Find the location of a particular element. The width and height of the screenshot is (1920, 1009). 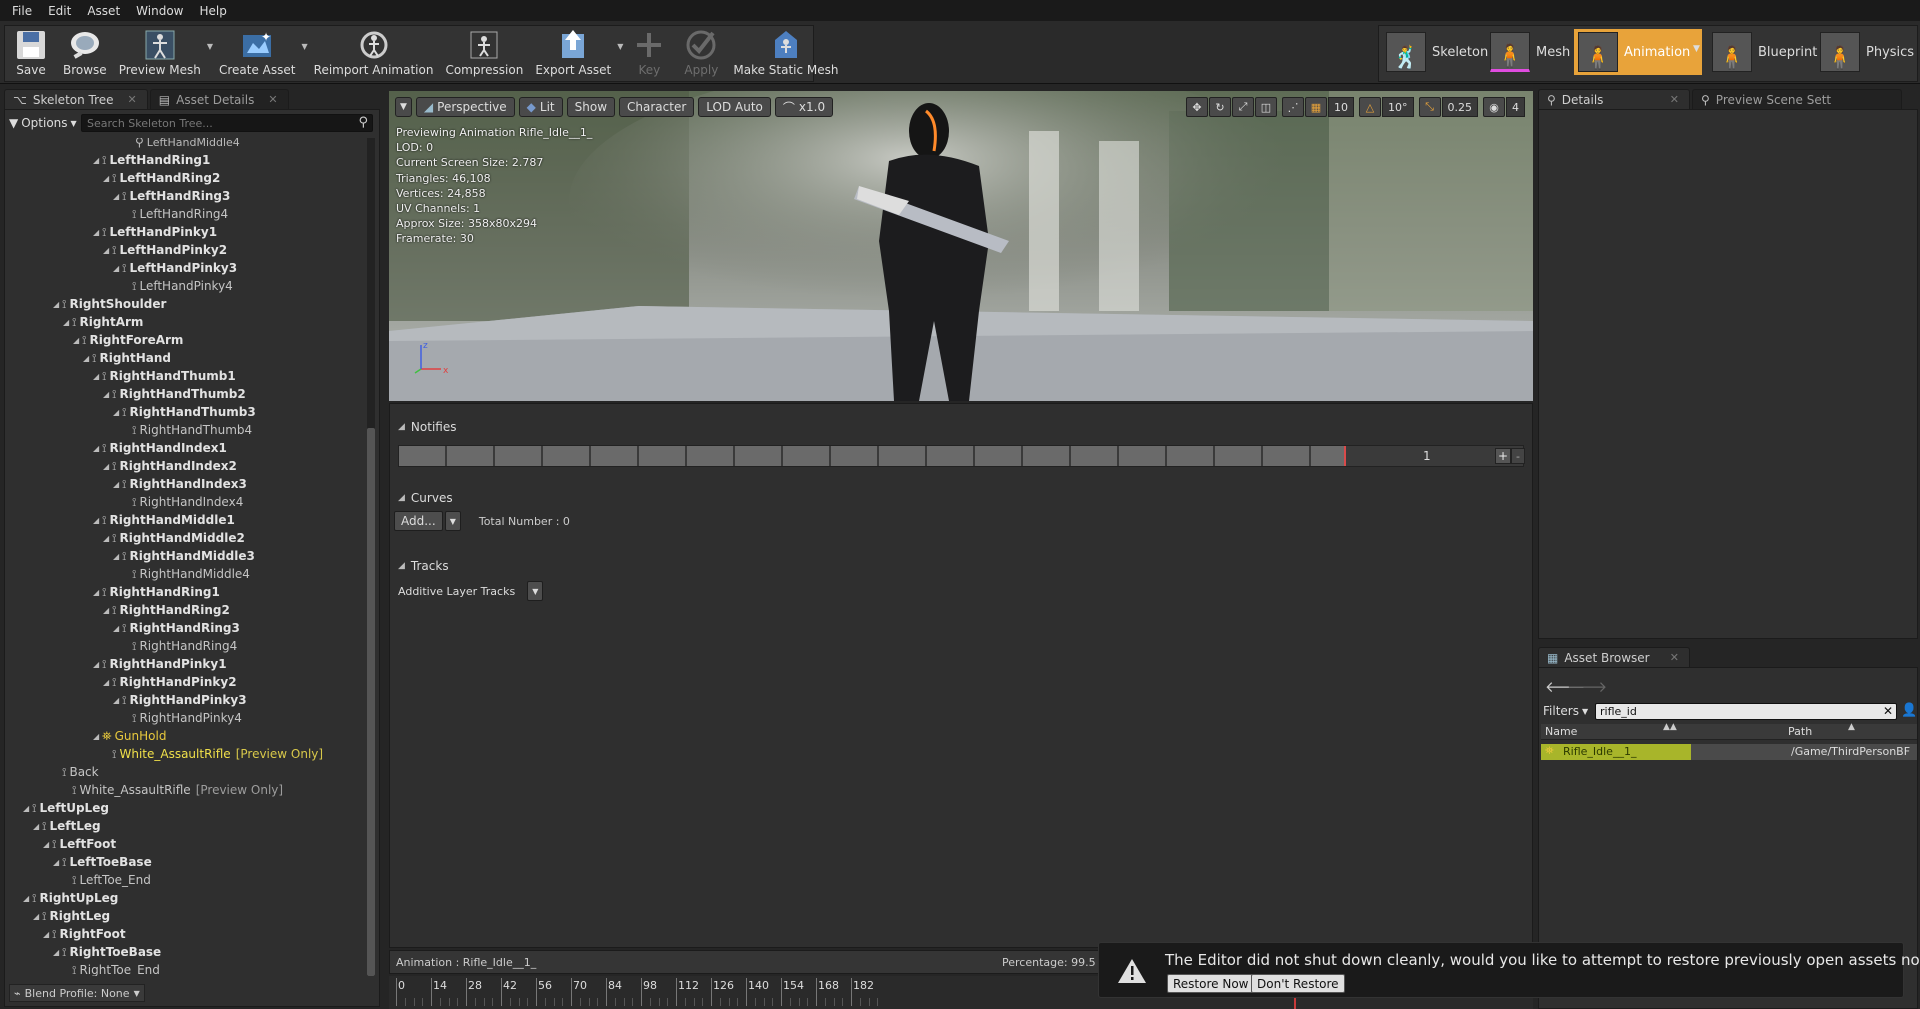

filters-button: Filters ▼ is located at coordinates (1565, 711).